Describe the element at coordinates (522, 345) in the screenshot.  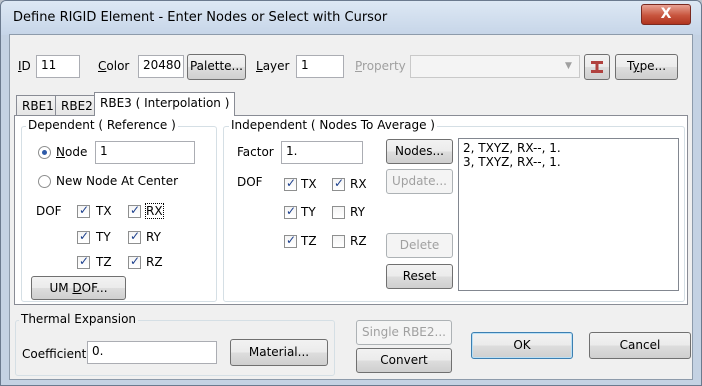
I see `ok-button: OK` at that location.